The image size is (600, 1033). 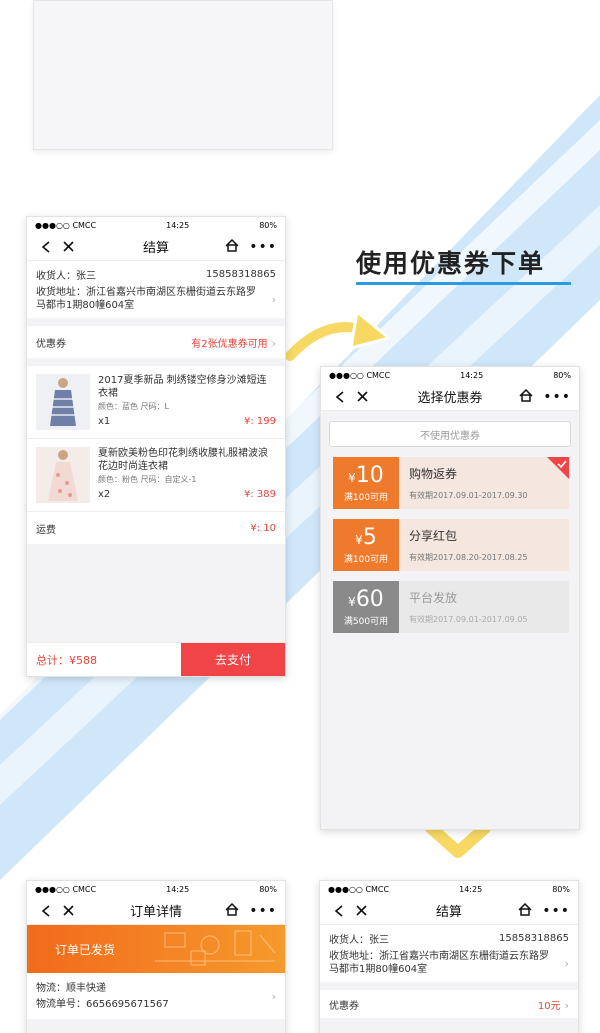 What do you see at coordinates (215, 948) in the screenshot?
I see `banner-pattern-icon` at bounding box center [215, 948].